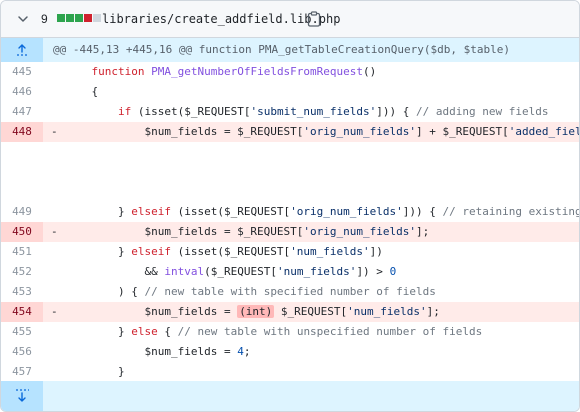  I want to click on code-text: $num_fields = 4;, so click(157, 352).